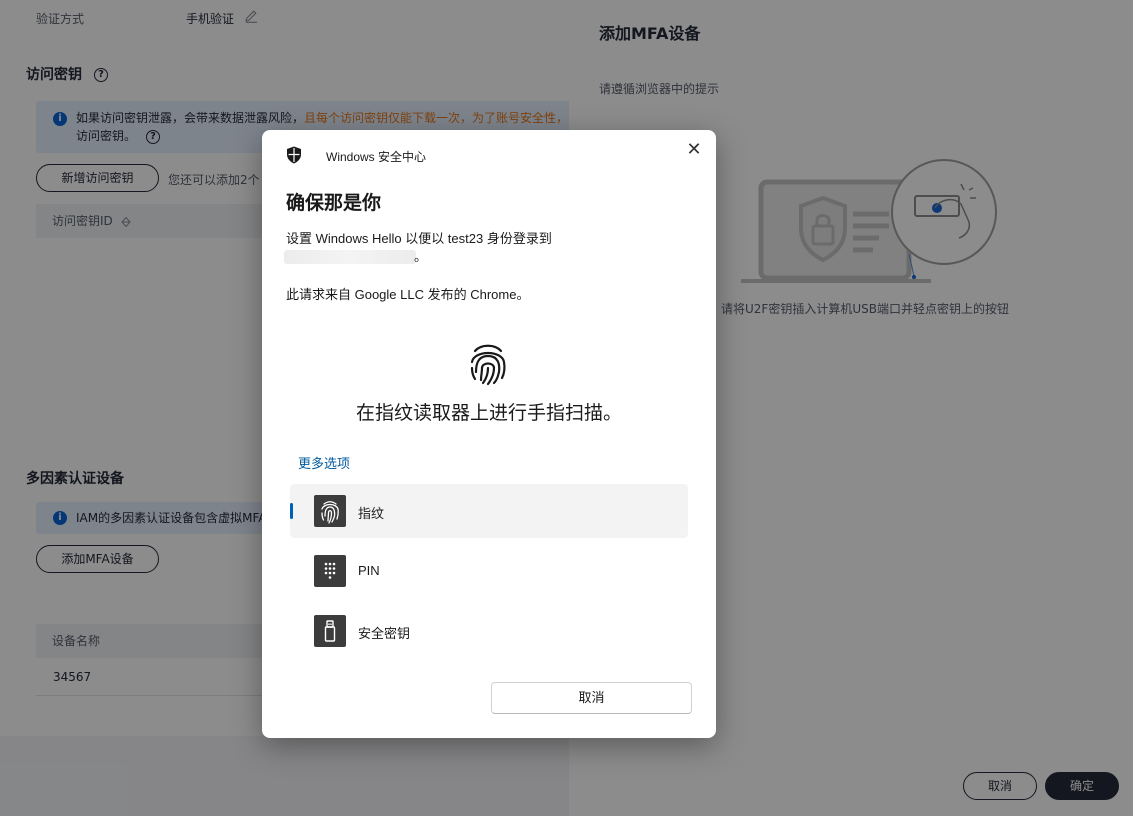 The height and width of the screenshot is (816, 1133). Describe the element at coordinates (489, 631) in the screenshot. I see `option-security-key: 安全密钥` at that location.